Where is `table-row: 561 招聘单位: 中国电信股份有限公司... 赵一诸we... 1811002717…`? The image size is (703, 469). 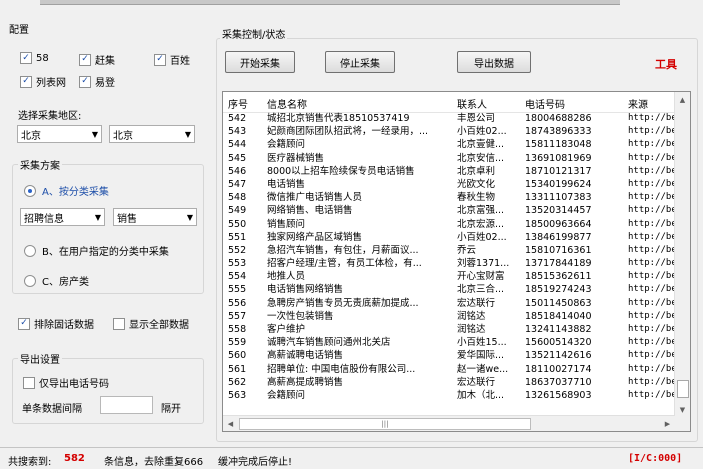 table-row: 561 招聘单位: 中国电信股份有限公司... 赵一诸we... 1811002717… is located at coordinates (449, 369).